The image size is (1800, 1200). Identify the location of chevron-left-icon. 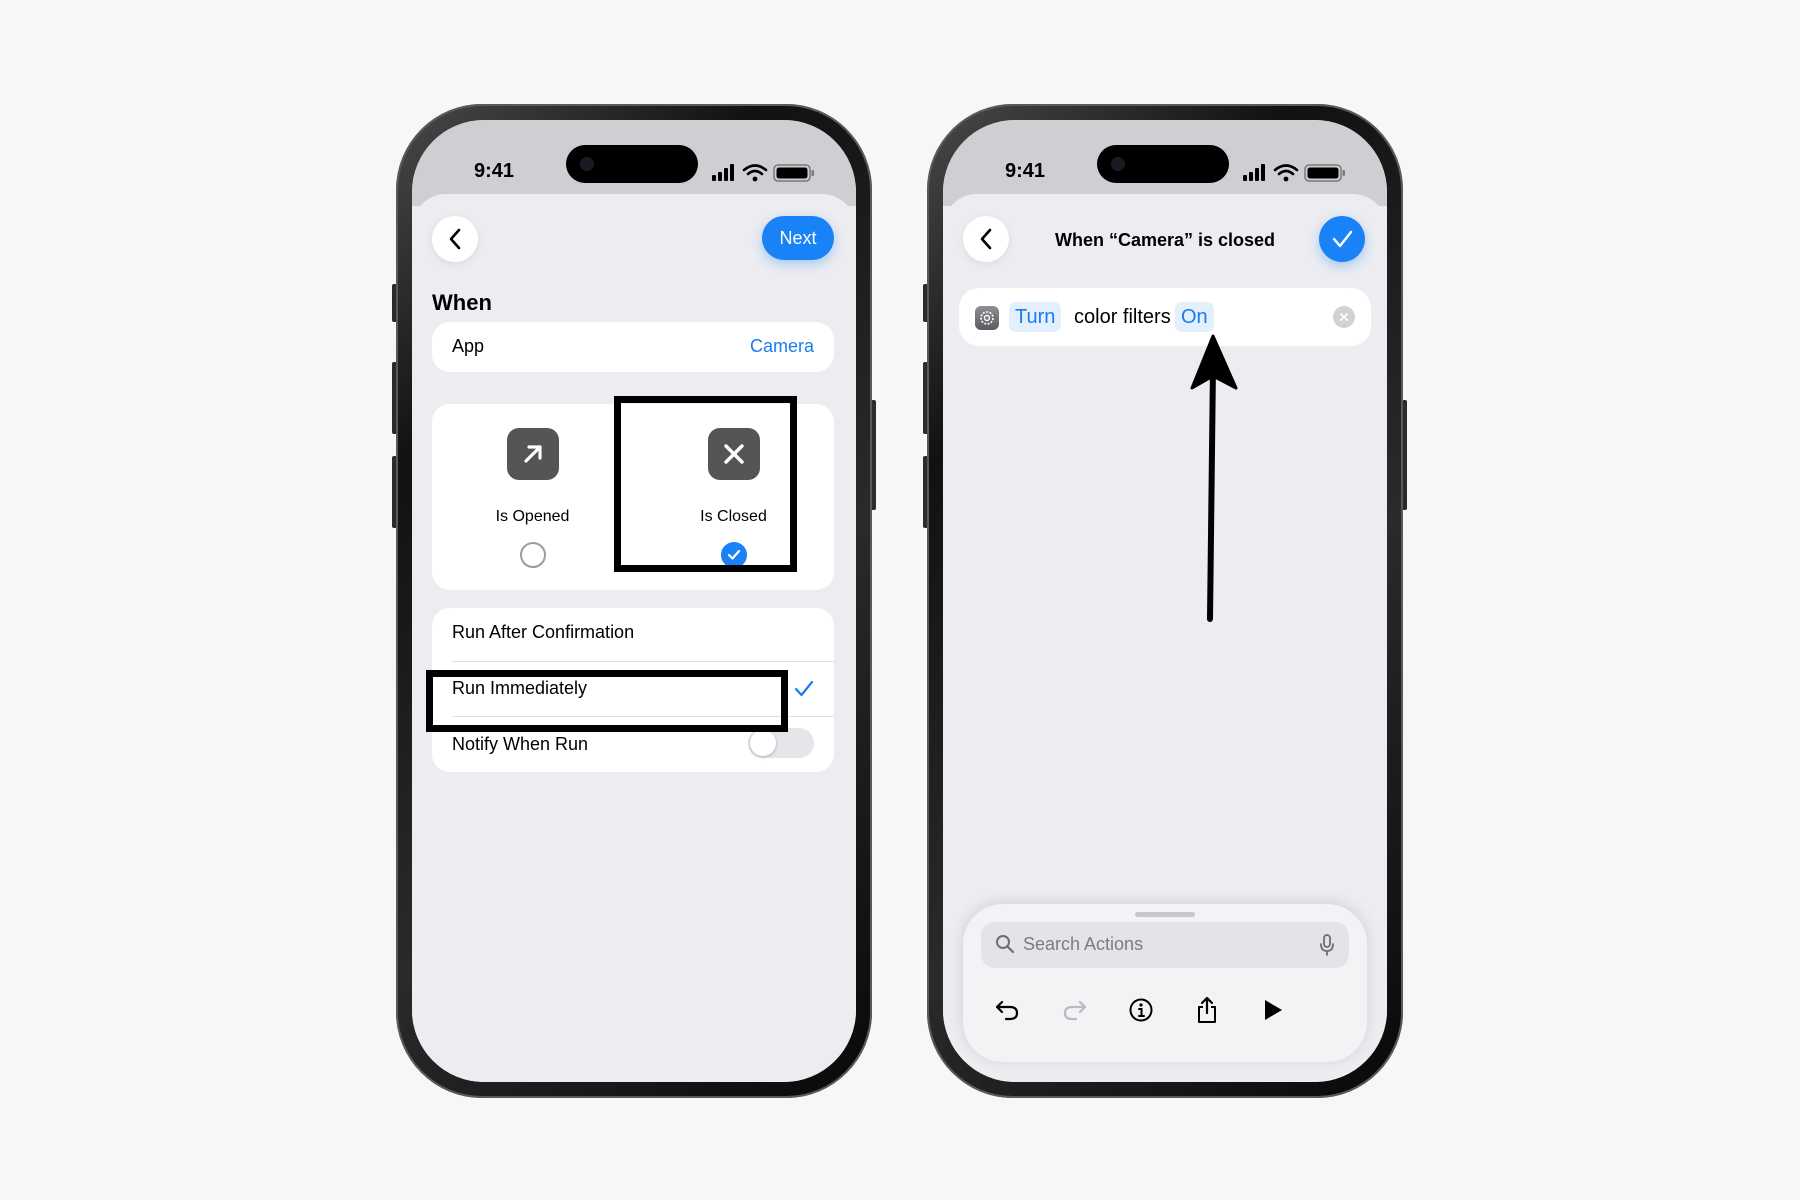
(455, 239).